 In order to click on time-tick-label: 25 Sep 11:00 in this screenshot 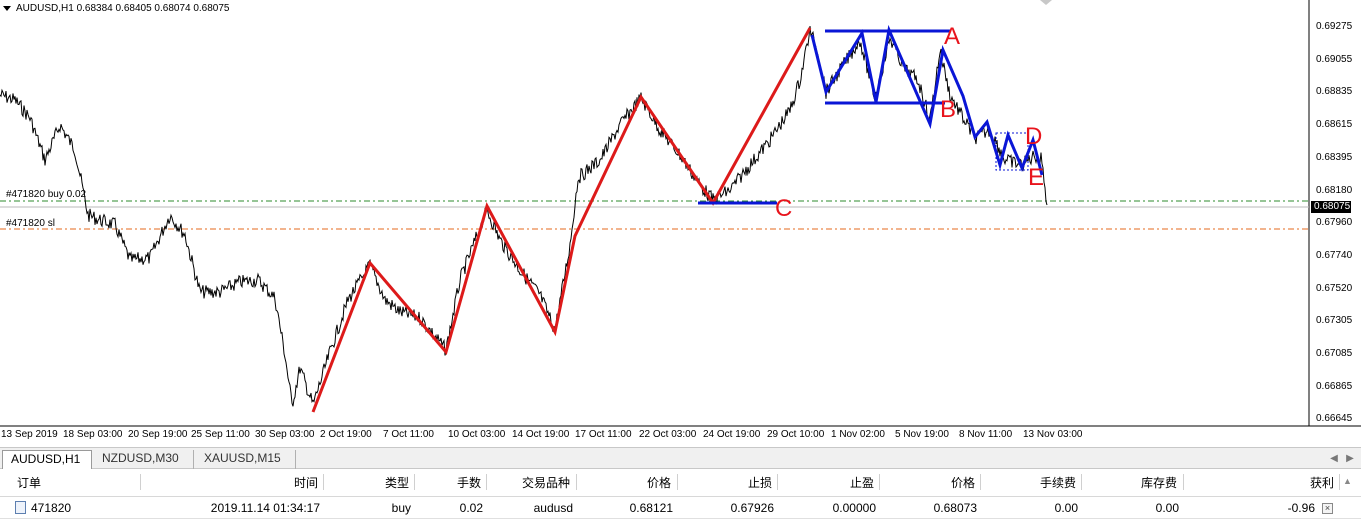, I will do `click(220, 434)`.